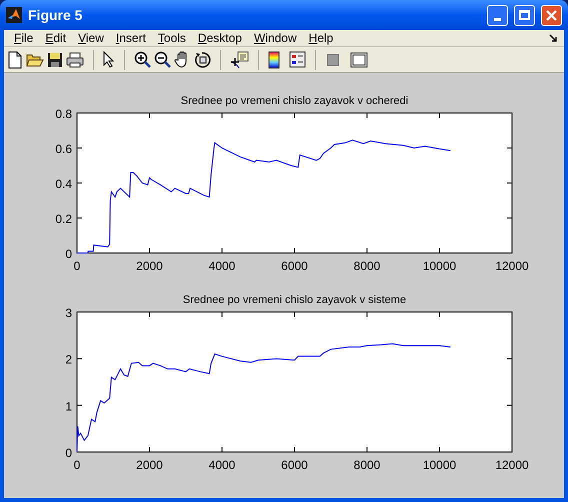 This screenshot has height=502, width=568. What do you see at coordinates (524, 15) in the screenshot?
I see `maximize-button` at bounding box center [524, 15].